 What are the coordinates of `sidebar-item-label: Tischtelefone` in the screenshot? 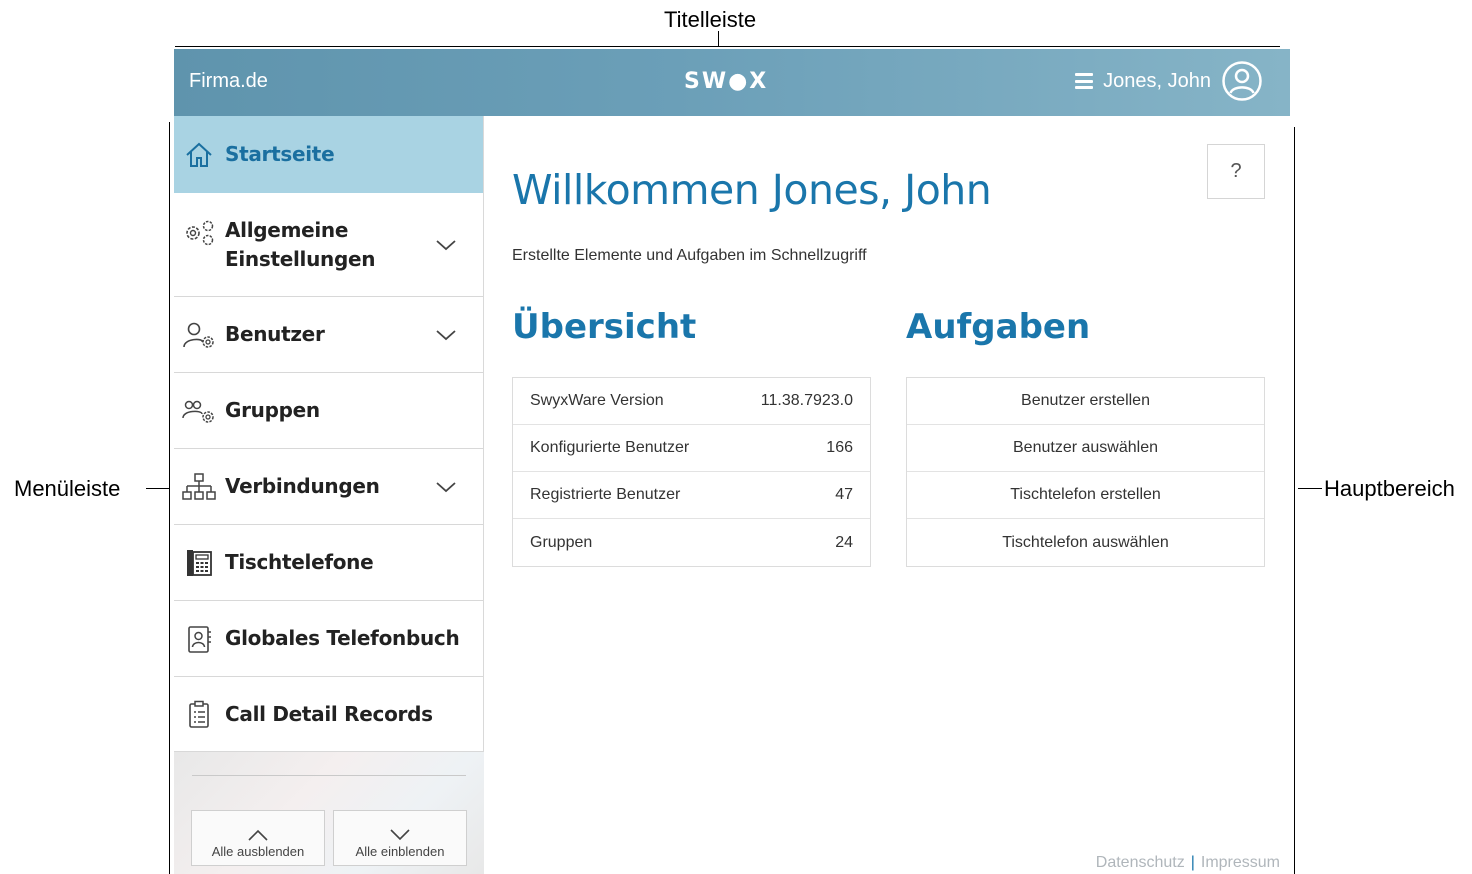 It's located at (299, 562).